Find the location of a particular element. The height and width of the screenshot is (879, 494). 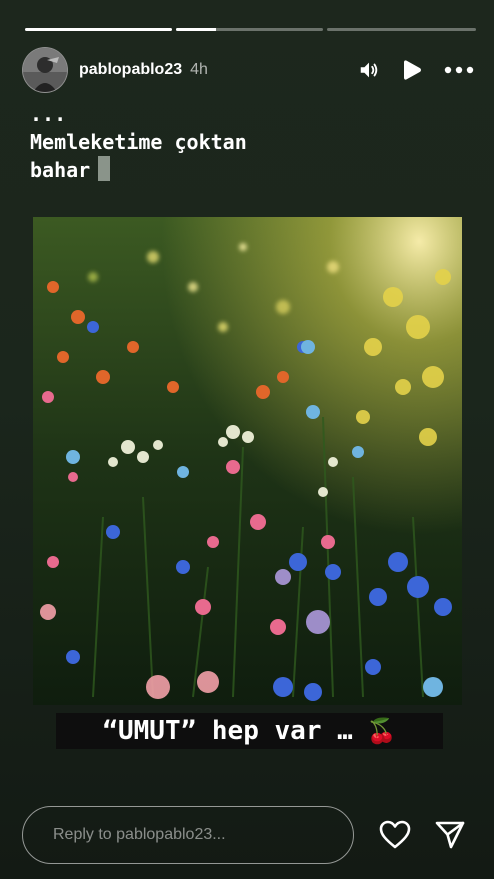

avatar is located at coordinates (45, 70).